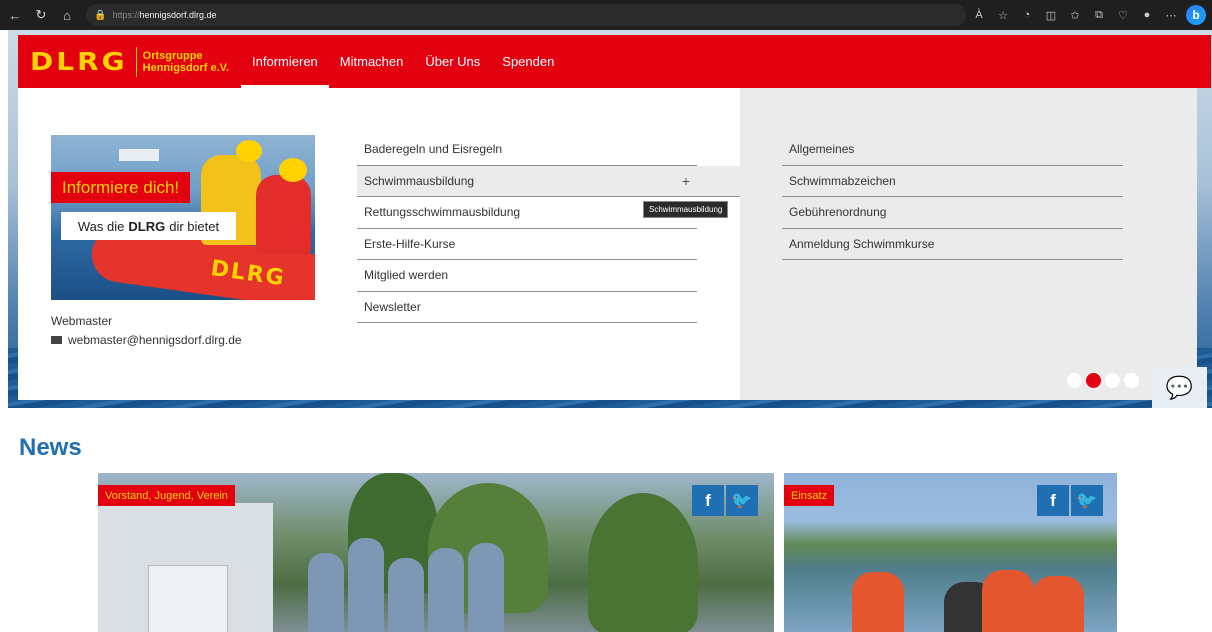 This screenshot has width=1212, height=632. Describe the element at coordinates (1099, 15) in the screenshot. I see `collections-icon: ⧉` at that location.